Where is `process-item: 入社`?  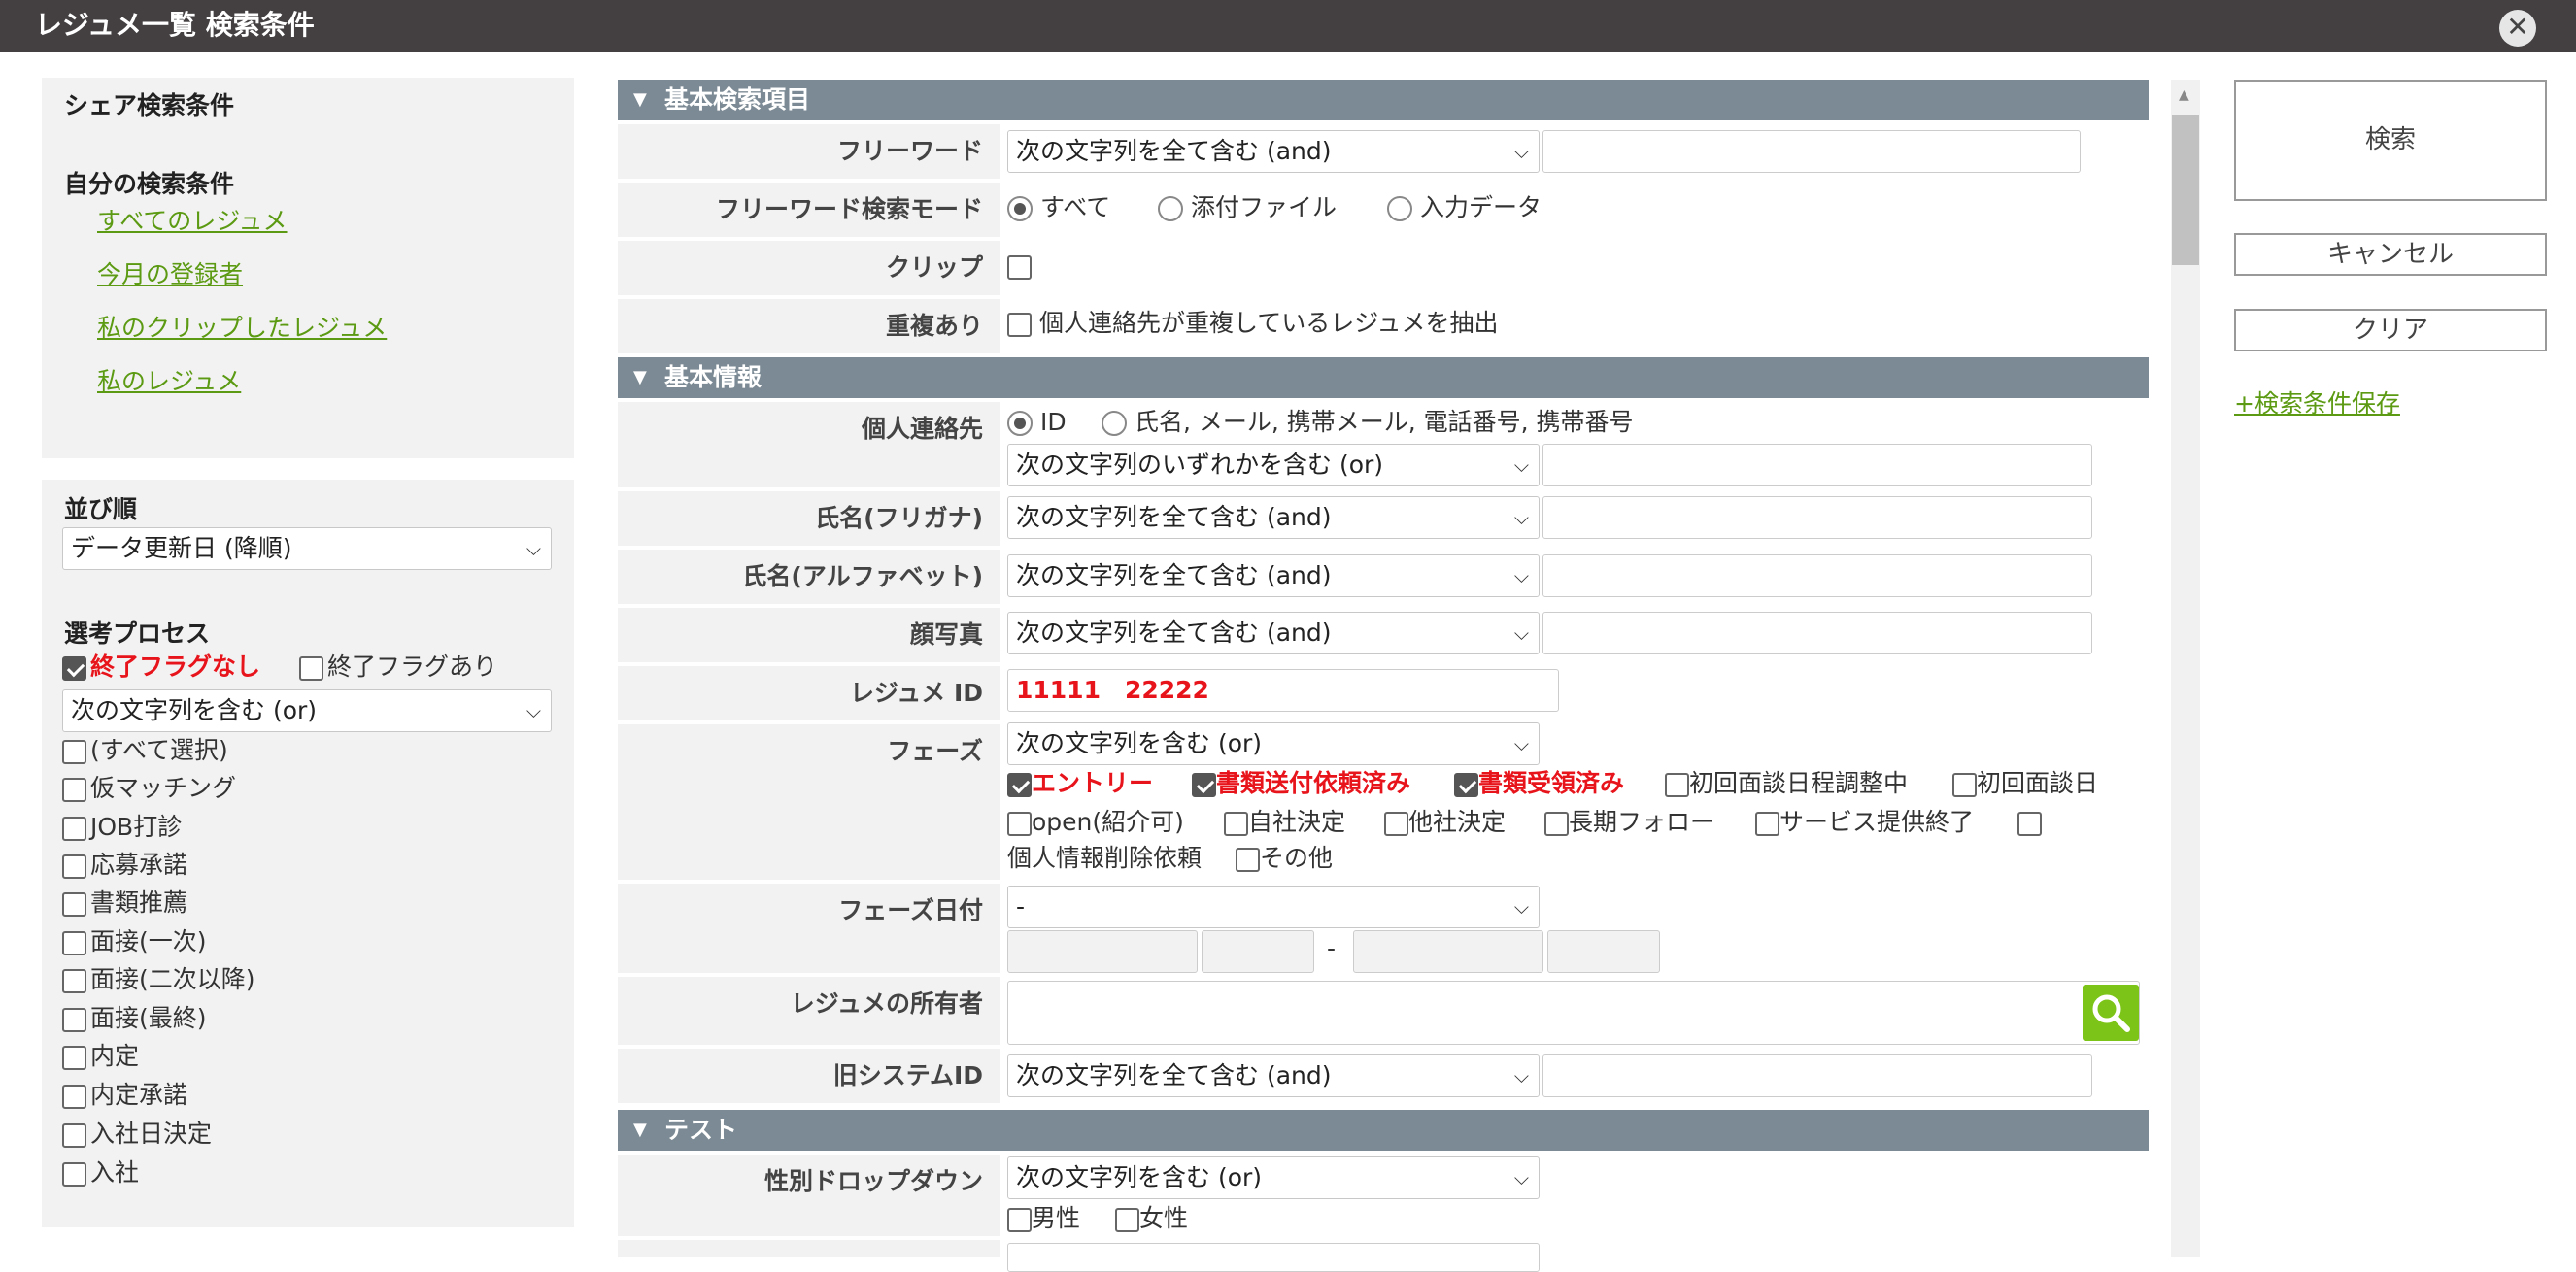
process-item: 入社 is located at coordinates (100, 1173).